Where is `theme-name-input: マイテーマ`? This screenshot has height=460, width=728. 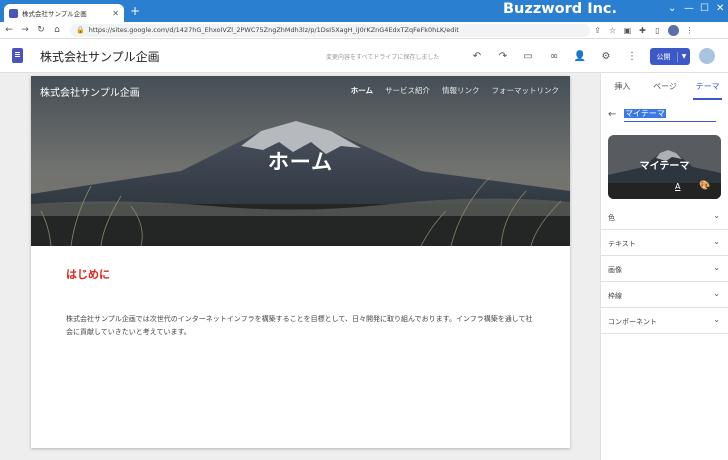 theme-name-input: マイテーマ is located at coordinates (670, 115).